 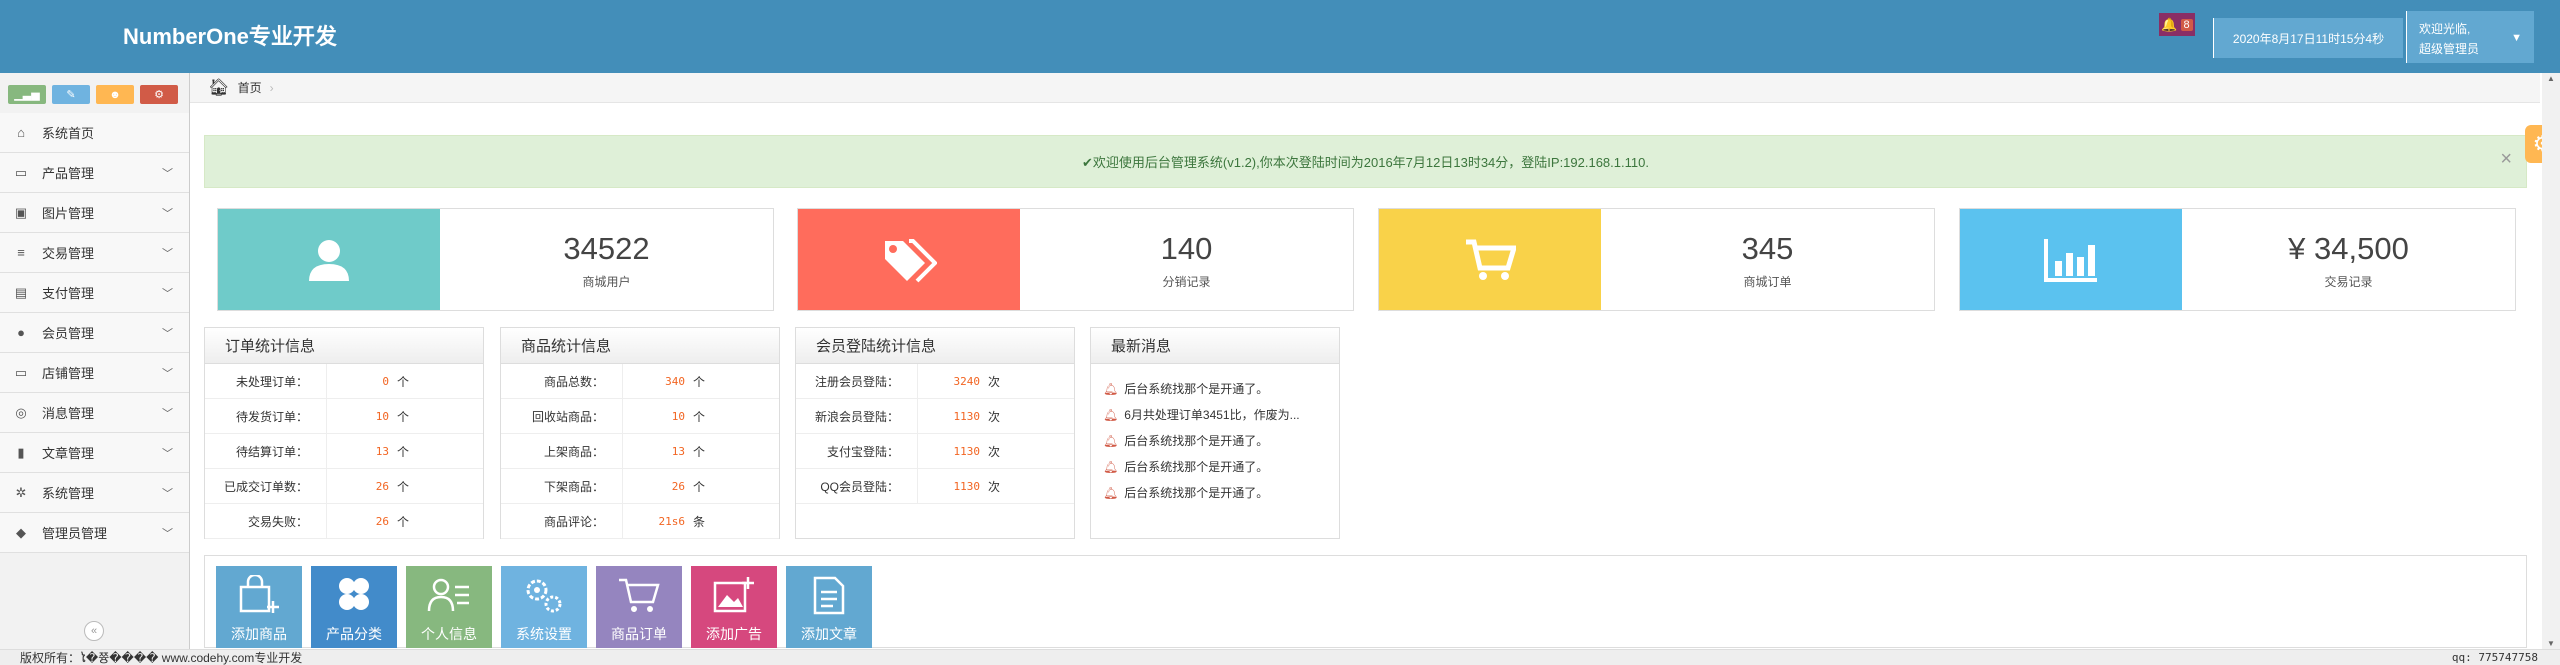 I want to click on sidebar-item: ▭ 产品管理 ﹀, so click(x=94, y=173).